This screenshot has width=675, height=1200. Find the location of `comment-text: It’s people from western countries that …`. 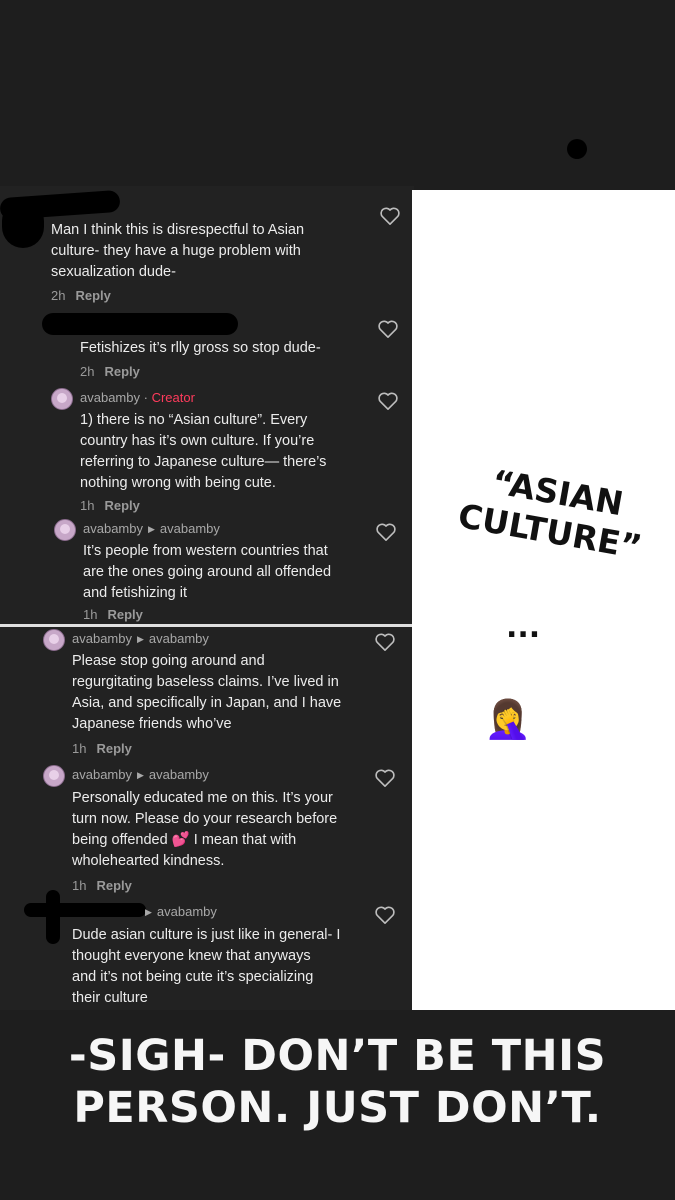

comment-text: It’s people from western countries that … is located at coordinates (207, 572).